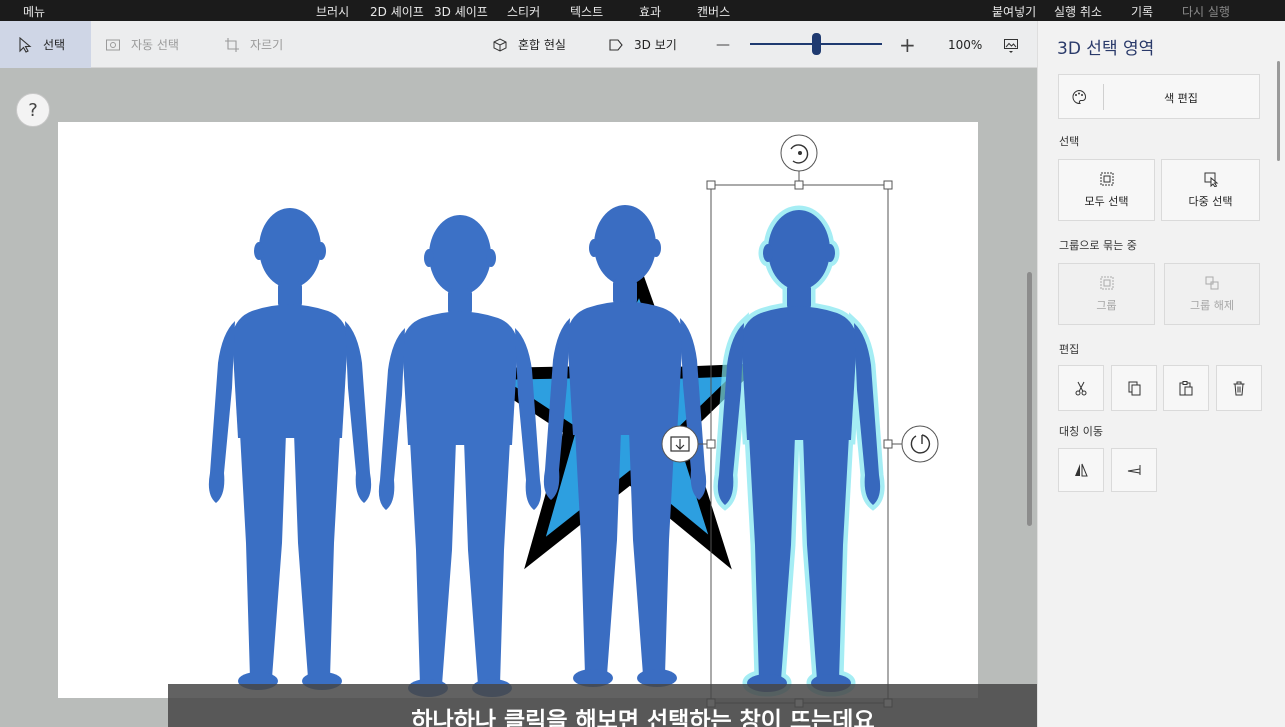 This screenshot has height=727, width=1285. I want to click on video-caption: 하나하나 클릭을 해보면 선택하는 창이 뜨는데요, so click(643, 705).